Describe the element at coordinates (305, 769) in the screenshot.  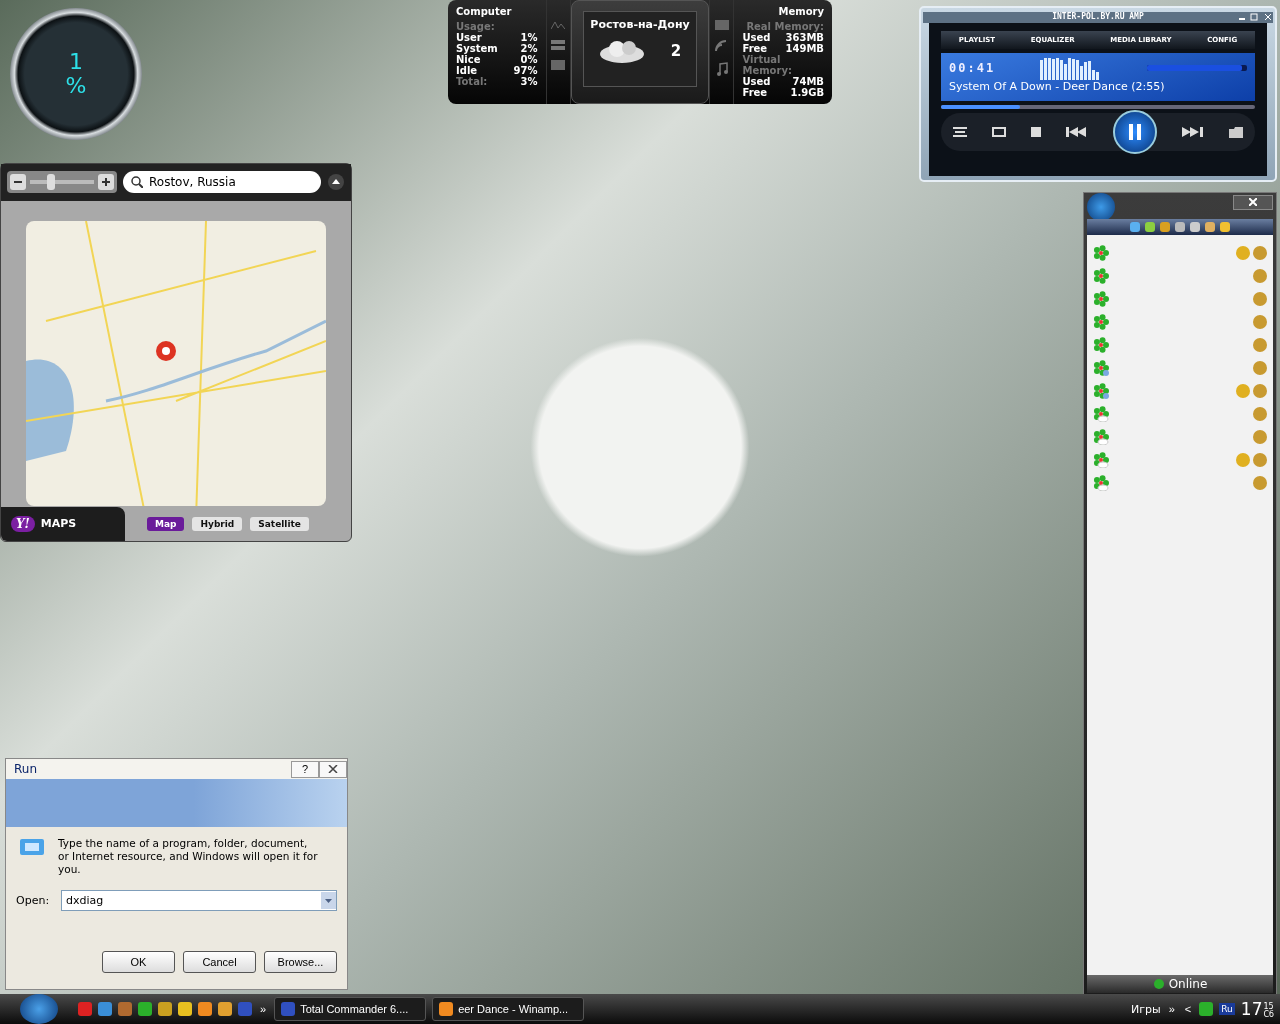
I see `help-button: ?` at that location.